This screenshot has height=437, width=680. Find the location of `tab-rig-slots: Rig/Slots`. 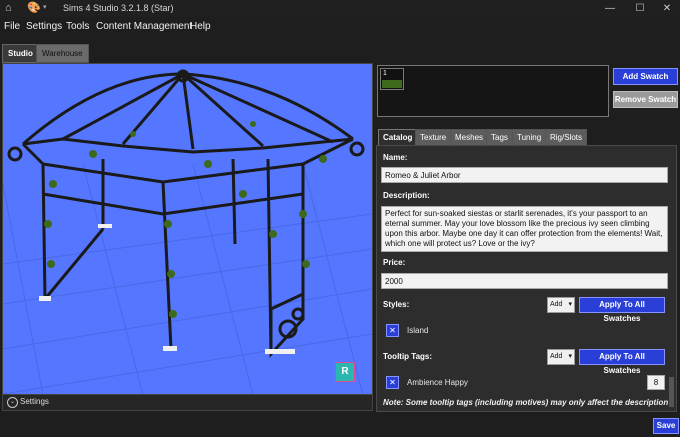

tab-rig-slots: Rig/Slots is located at coordinates (566, 137).